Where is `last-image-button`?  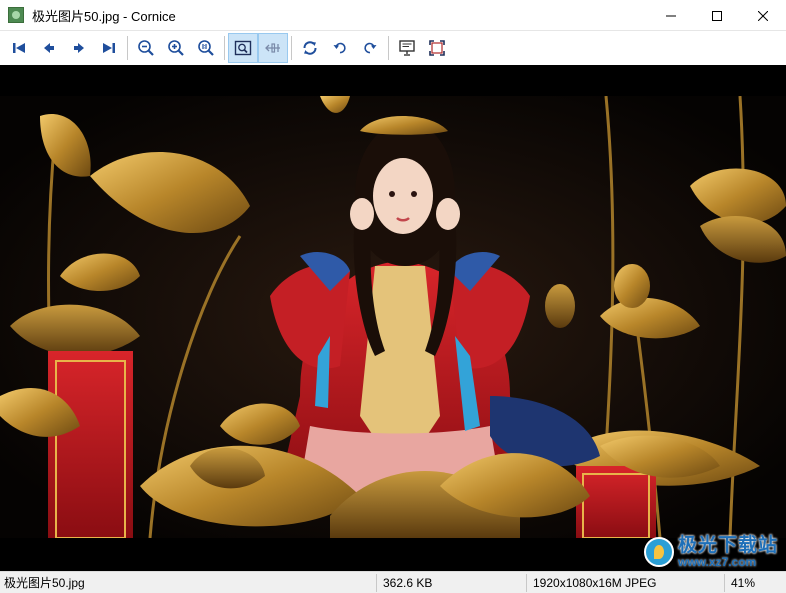 last-image-button is located at coordinates (109, 48).